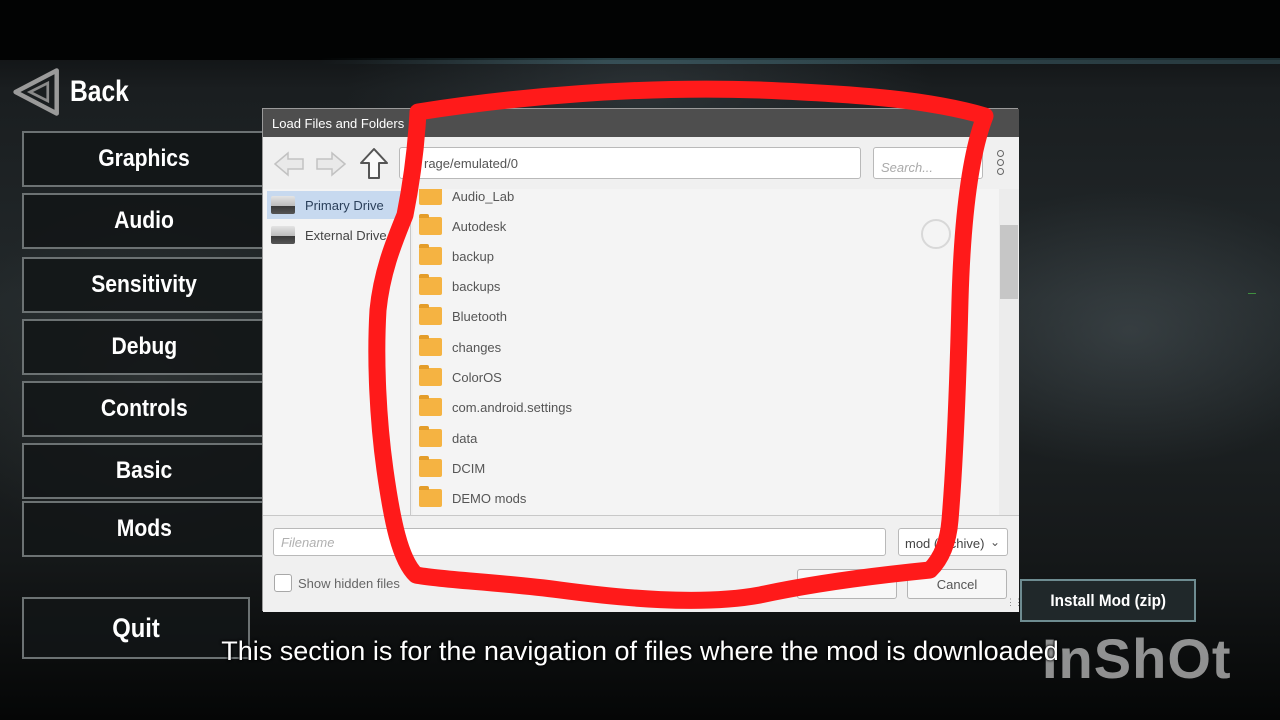 Image resolution: width=1280 pixels, height=720 pixels. I want to click on cancel-label: Cancel, so click(957, 584).